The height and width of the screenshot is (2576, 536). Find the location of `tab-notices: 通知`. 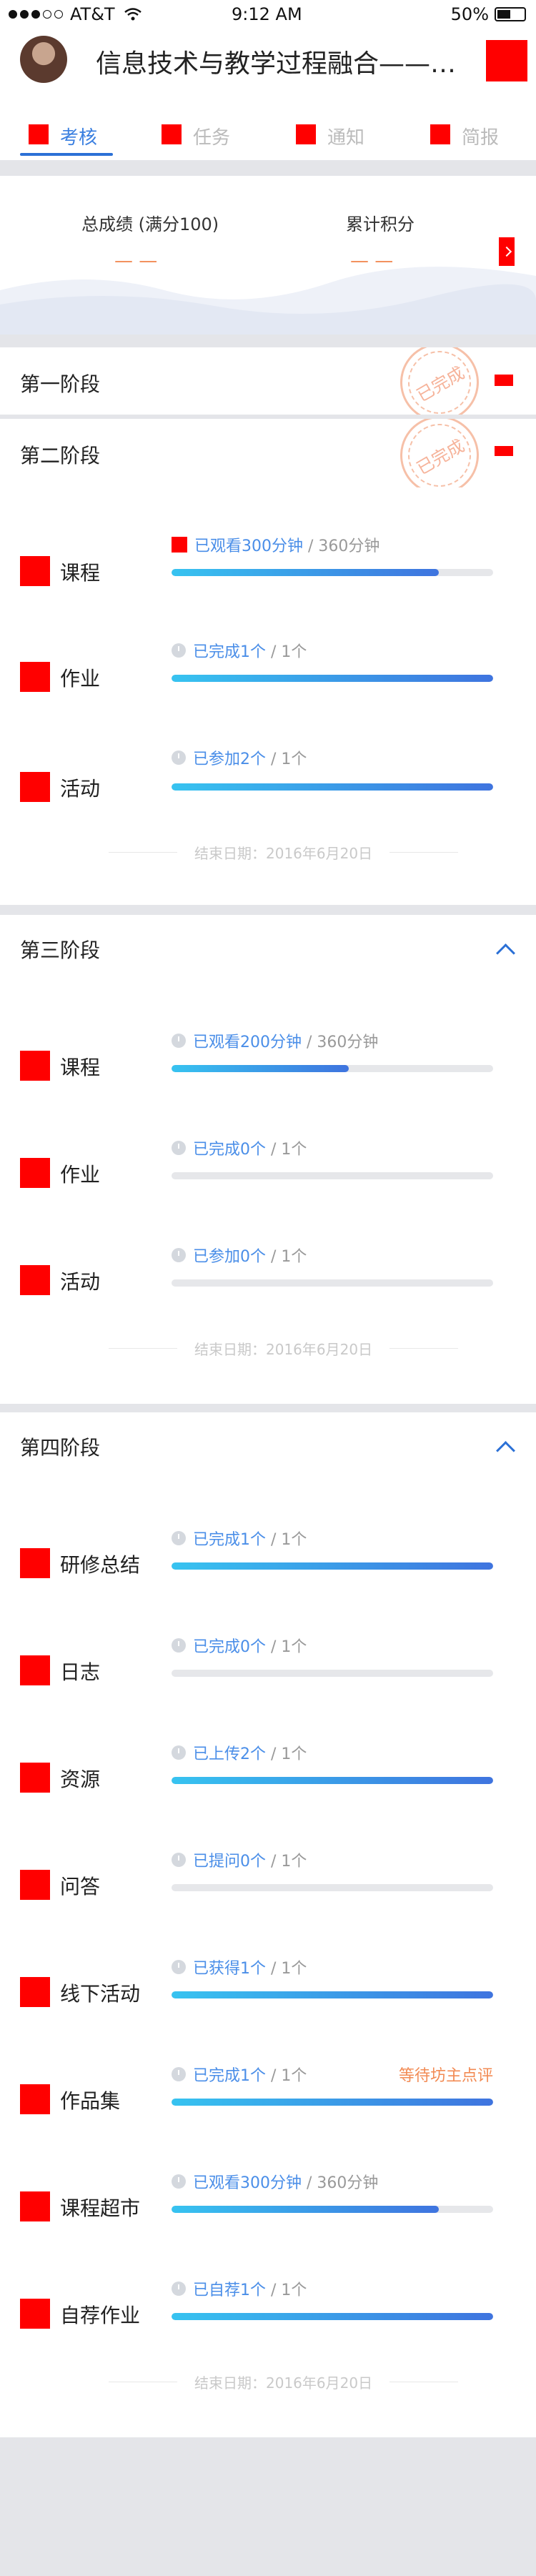

tab-notices: 通知 is located at coordinates (330, 142).